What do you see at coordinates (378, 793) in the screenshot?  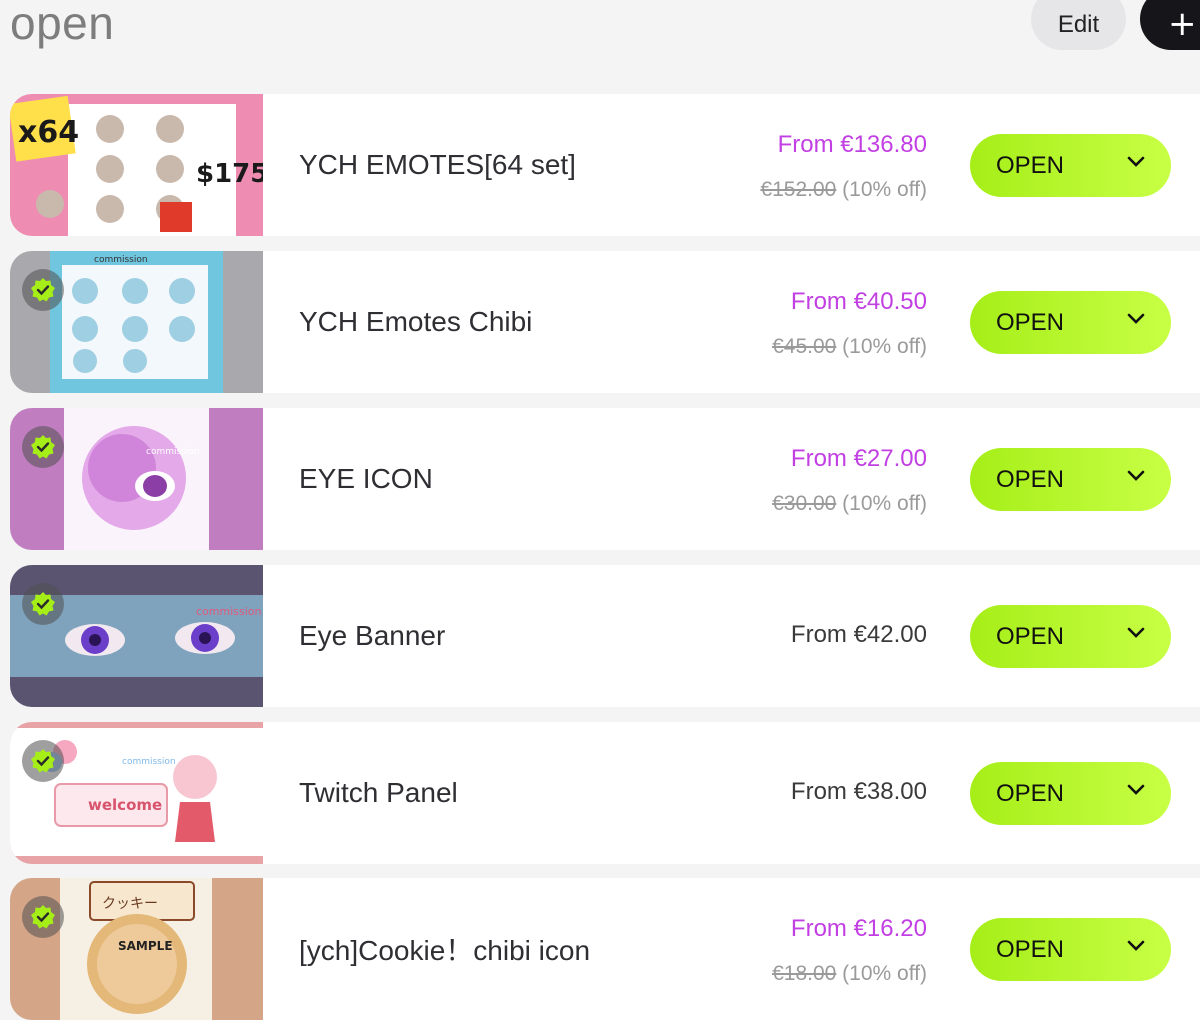 I see `product-title: Twitch Panel` at bounding box center [378, 793].